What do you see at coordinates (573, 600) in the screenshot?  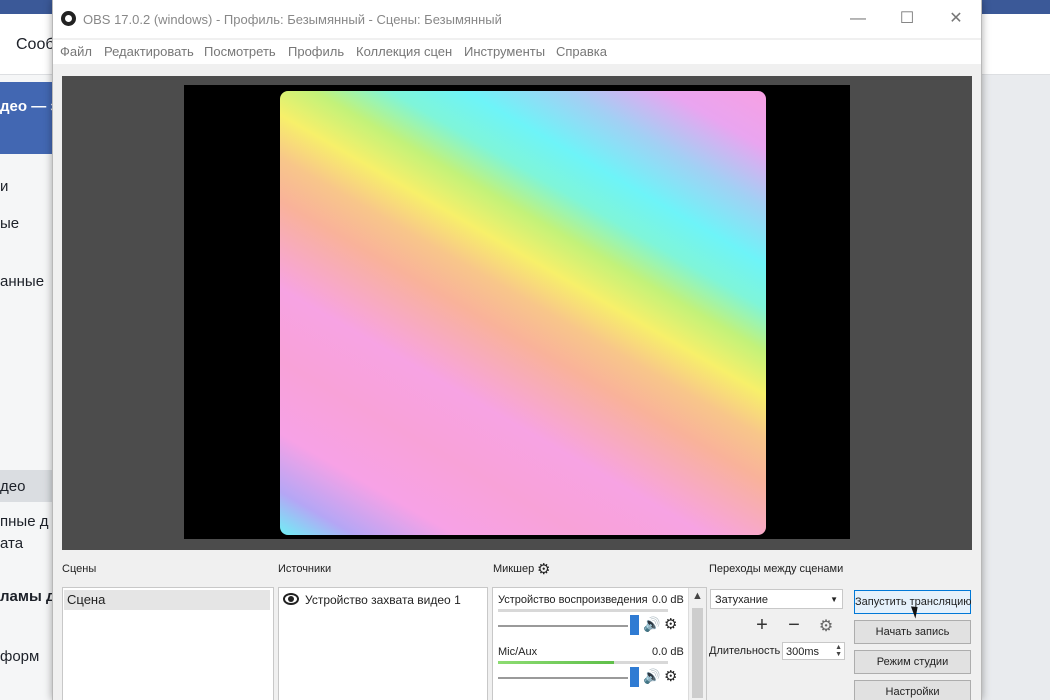 I see `mixer-channel-name: Устройство воспроизведения` at bounding box center [573, 600].